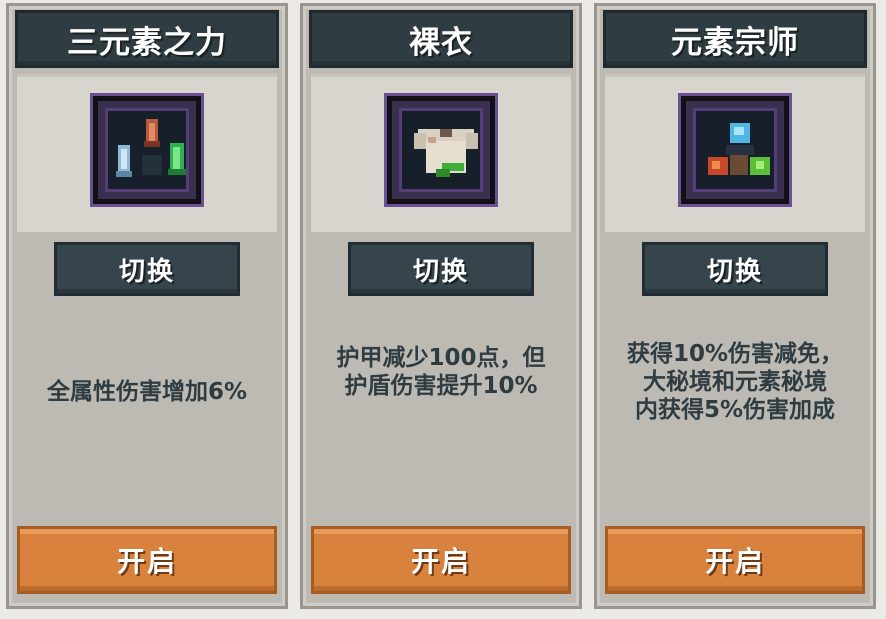 The image size is (886, 619). Describe the element at coordinates (441, 358) in the screenshot. I see `description-line: 护甲减少100点，但` at that location.